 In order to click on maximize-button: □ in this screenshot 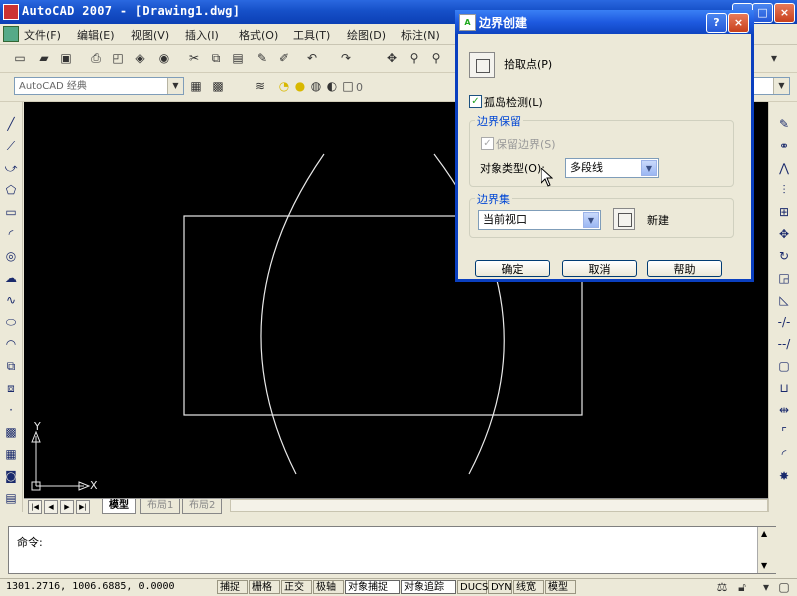, I will do `click(762, 13)`.